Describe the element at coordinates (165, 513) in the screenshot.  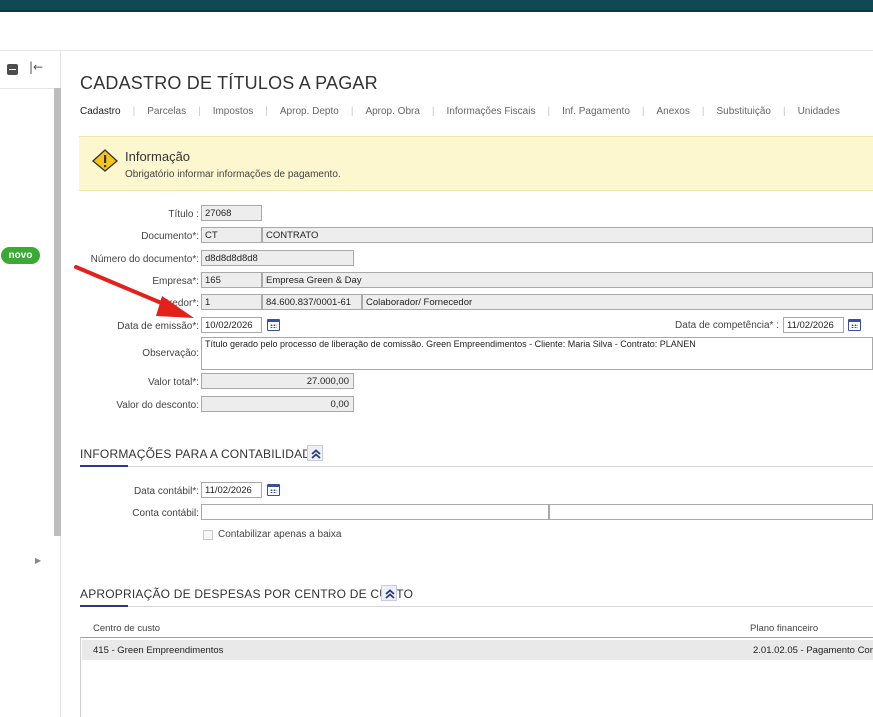
I see `conta-contabil-label: Conta contábil:` at that location.